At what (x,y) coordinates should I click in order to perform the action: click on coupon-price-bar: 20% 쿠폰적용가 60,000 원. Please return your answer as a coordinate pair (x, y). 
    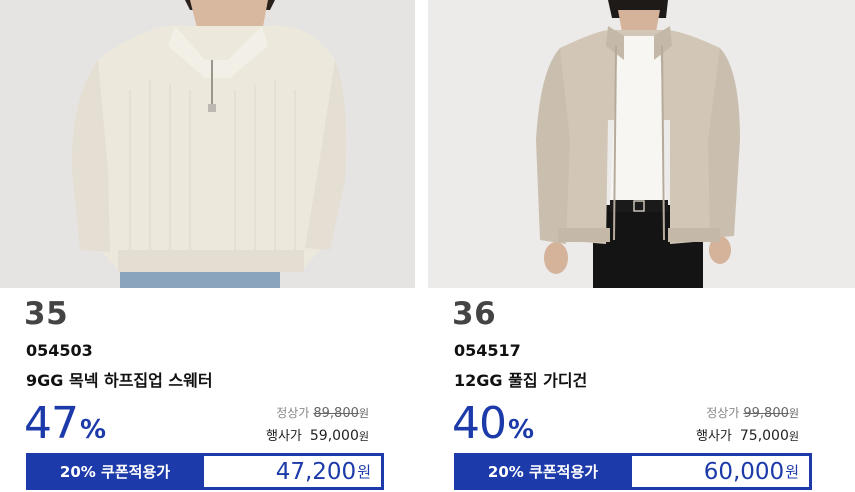
    Looking at the image, I should click on (633, 471).